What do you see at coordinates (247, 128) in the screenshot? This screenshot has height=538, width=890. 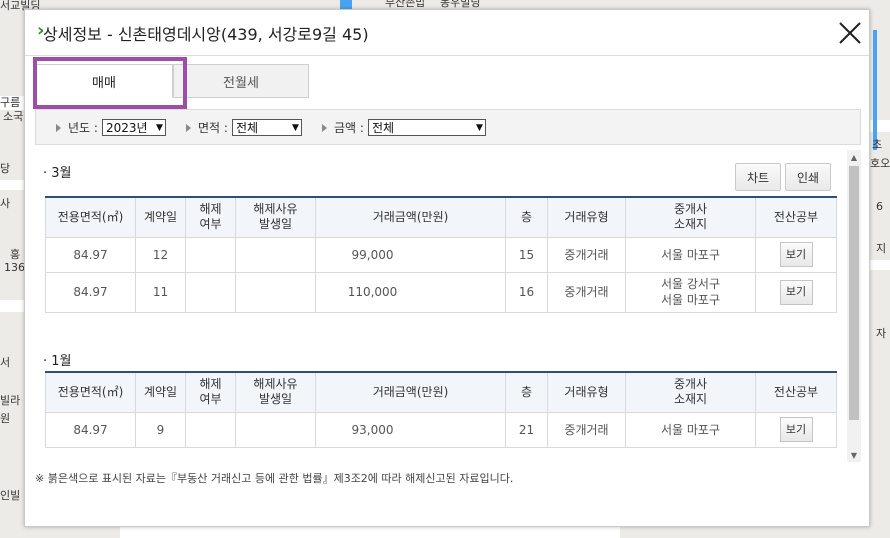 I see `area-select-value: 전체` at bounding box center [247, 128].